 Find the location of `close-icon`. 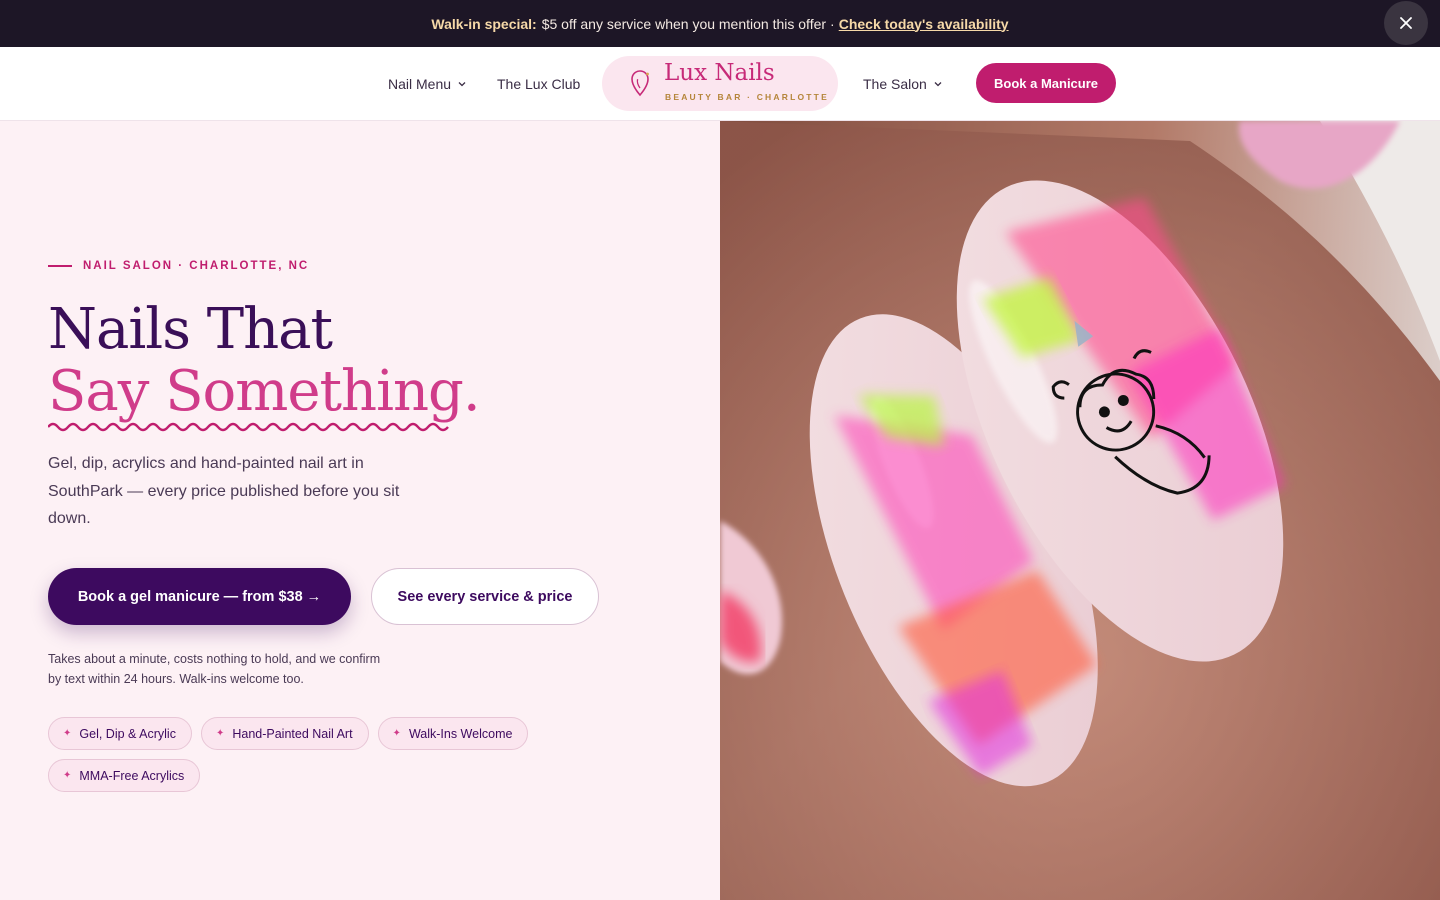

close-icon is located at coordinates (1406, 23).